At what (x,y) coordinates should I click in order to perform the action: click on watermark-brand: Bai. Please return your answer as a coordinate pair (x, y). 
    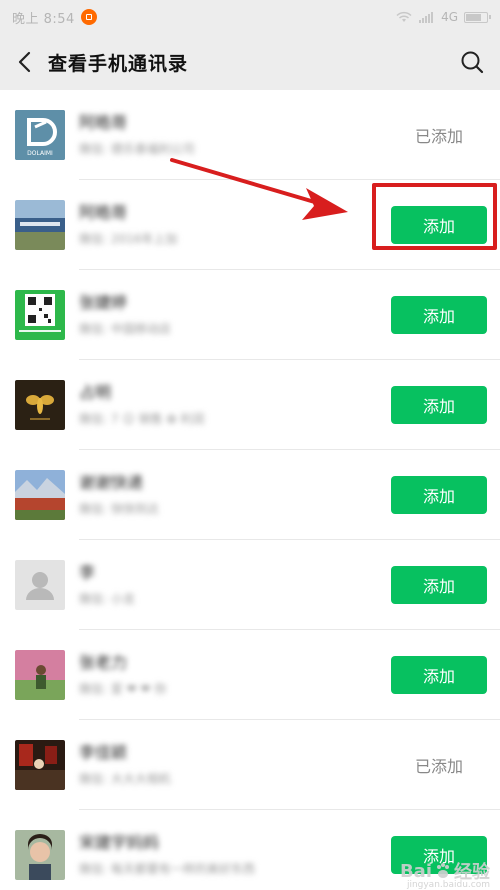
    Looking at the image, I should click on (415, 871).